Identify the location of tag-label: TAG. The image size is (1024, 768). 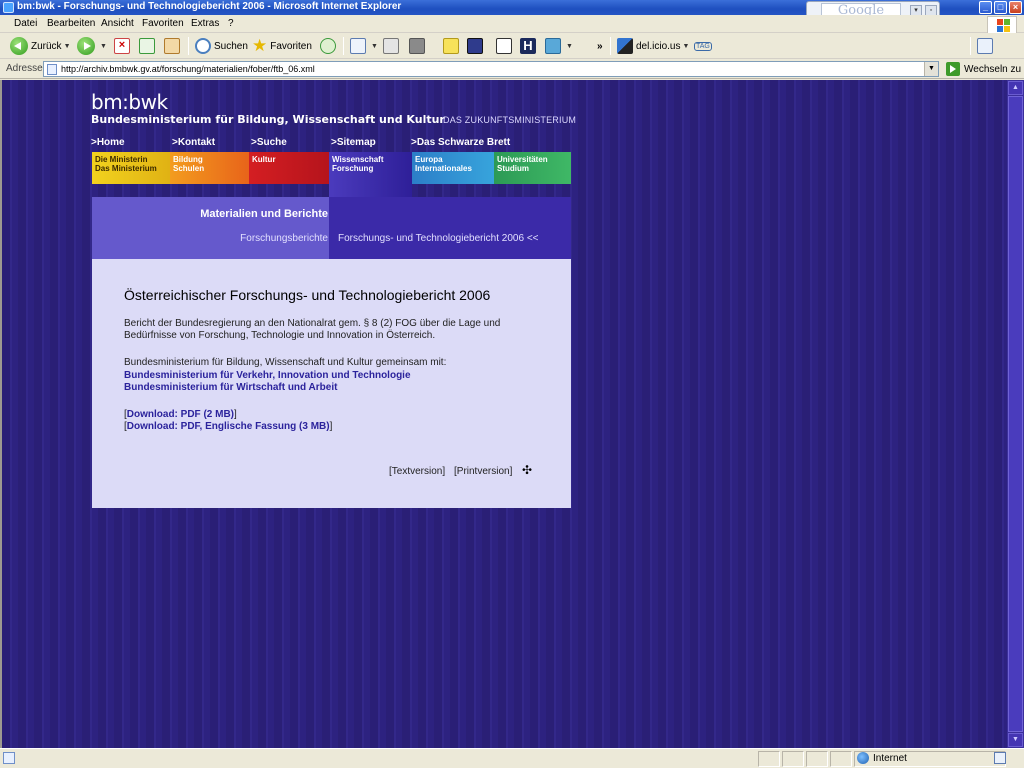
(703, 46).